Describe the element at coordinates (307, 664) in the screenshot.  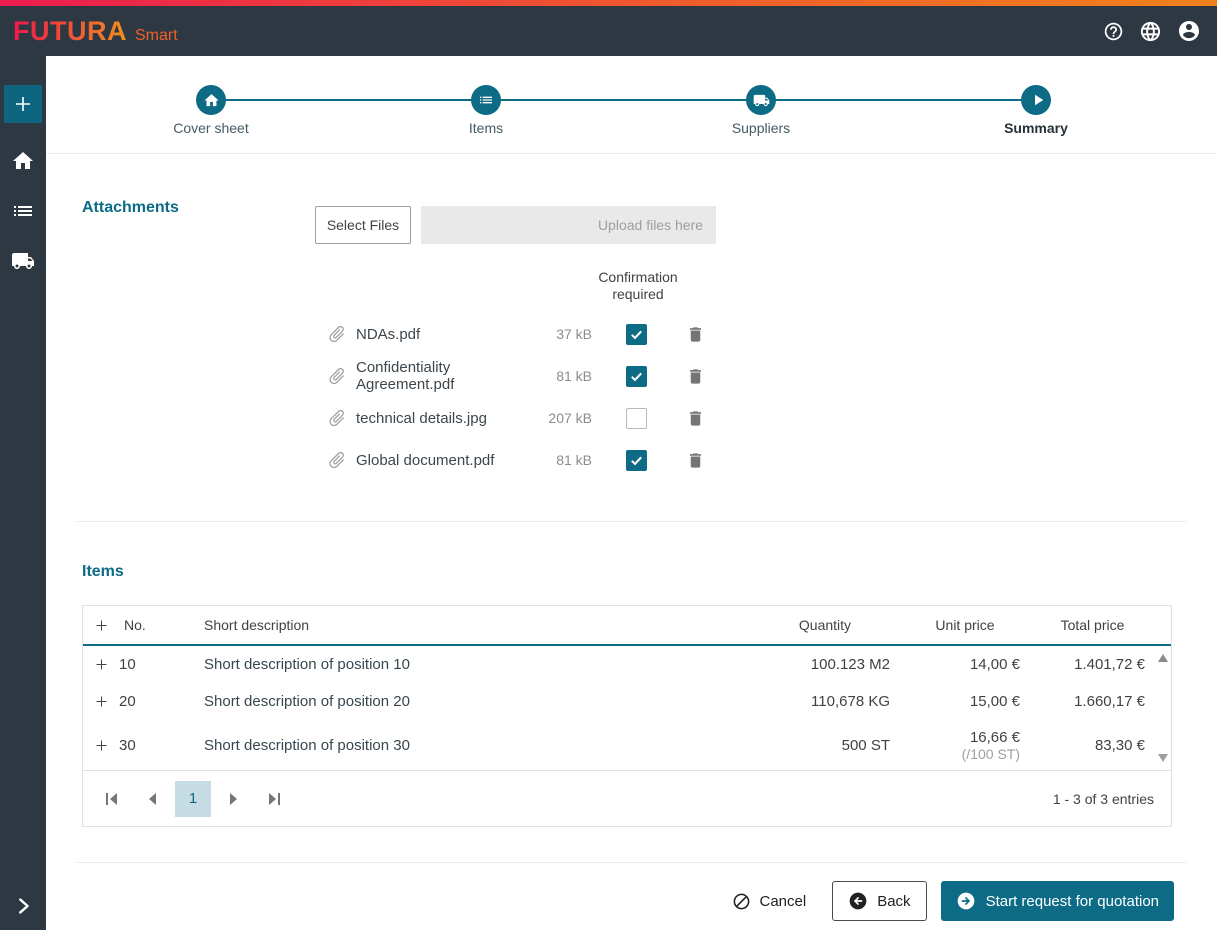
I see `cell-description: Short description of position 10` at that location.